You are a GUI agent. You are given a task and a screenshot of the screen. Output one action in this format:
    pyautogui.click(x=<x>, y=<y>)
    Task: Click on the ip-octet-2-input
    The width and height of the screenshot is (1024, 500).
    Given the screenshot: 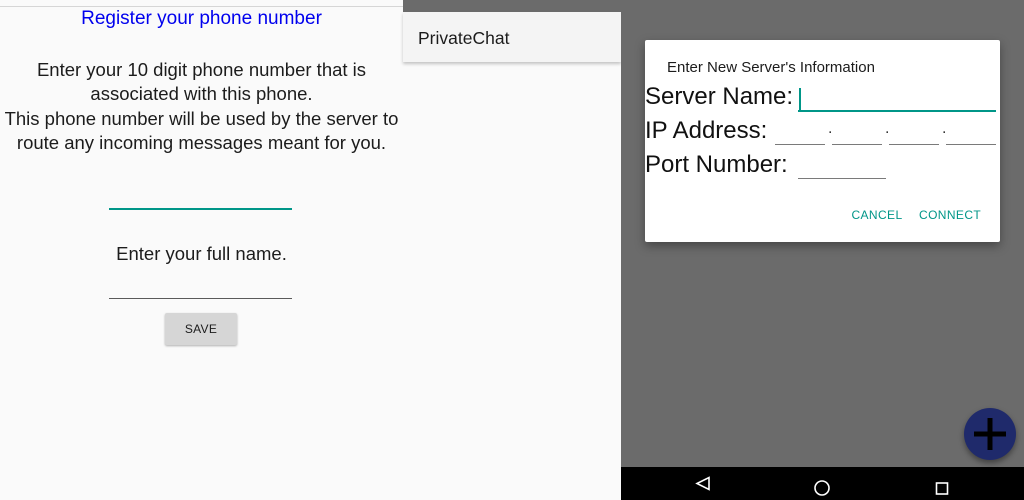 What is the action you would take?
    pyautogui.click(x=857, y=133)
    